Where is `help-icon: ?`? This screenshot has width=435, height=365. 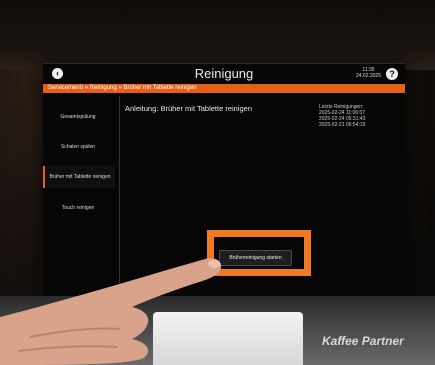 help-icon: ? is located at coordinates (392, 74).